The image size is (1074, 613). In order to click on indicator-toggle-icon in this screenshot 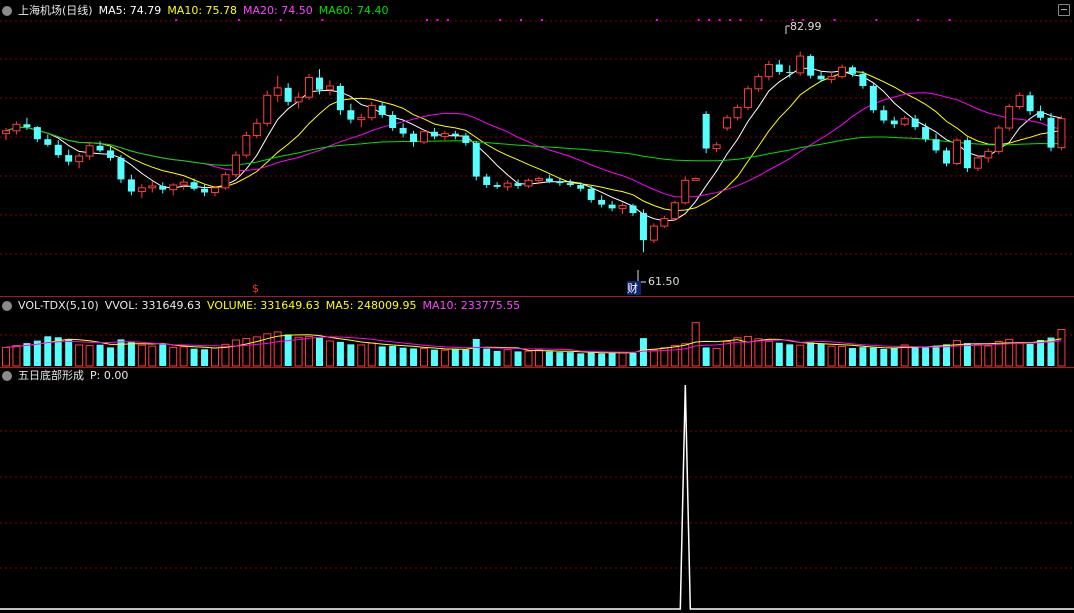, I will do `click(7, 376)`.